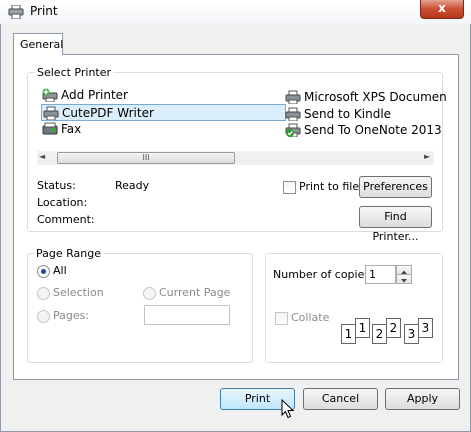 Image resolution: width=471 pixels, height=432 pixels. What do you see at coordinates (50, 128) in the screenshot?
I see `fax-icon` at bounding box center [50, 128].